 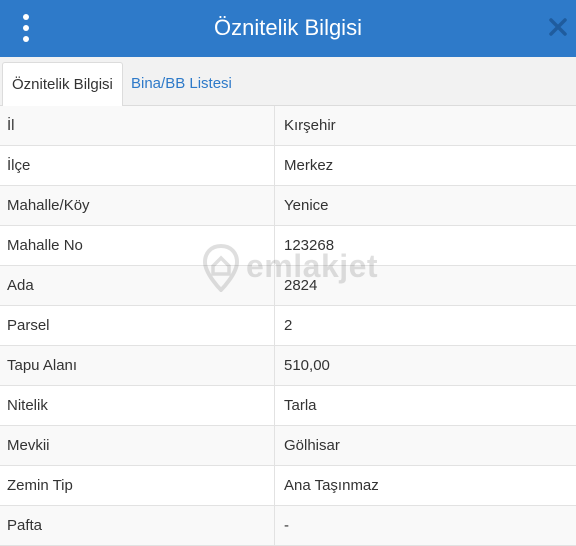 I want to click on table-row: Nitelik Tarla, so click(x=288, y=406).